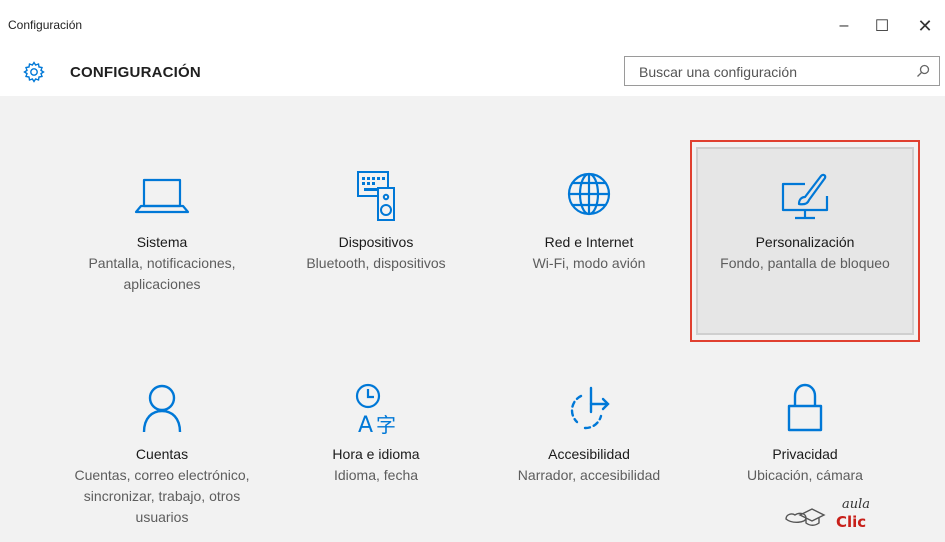  What do you see at coordinates (805, 407) in the screenshot?
I see `lock-icon` at bounding box center [805, 407].